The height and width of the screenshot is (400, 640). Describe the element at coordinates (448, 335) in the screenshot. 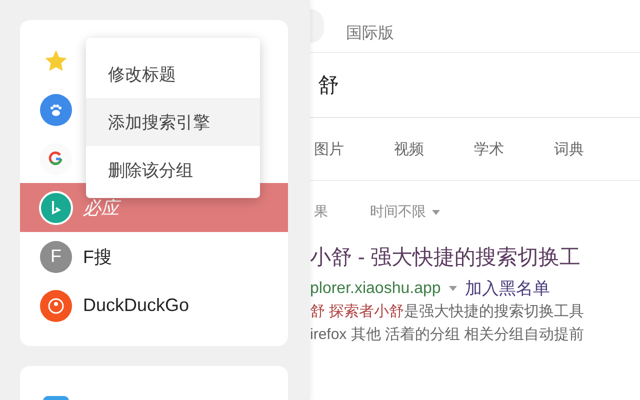

I see `result-snippet: irefox 其他 活着的分组 相关分组自动提前` at that location.